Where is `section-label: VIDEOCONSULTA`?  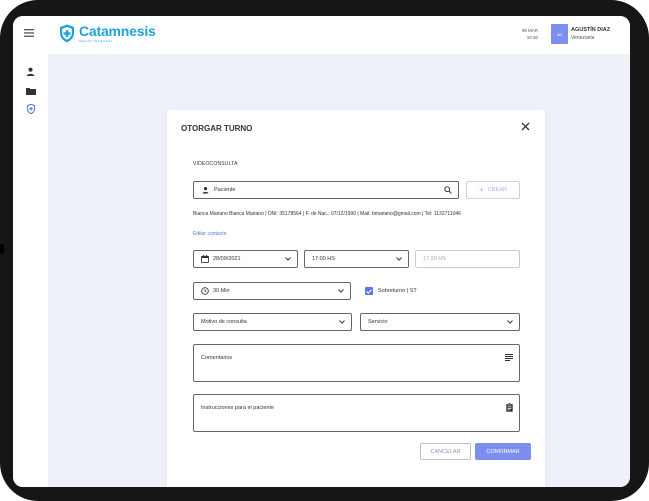 section-label: VIDEOCONSULTA is located at coordinates (215, 164).